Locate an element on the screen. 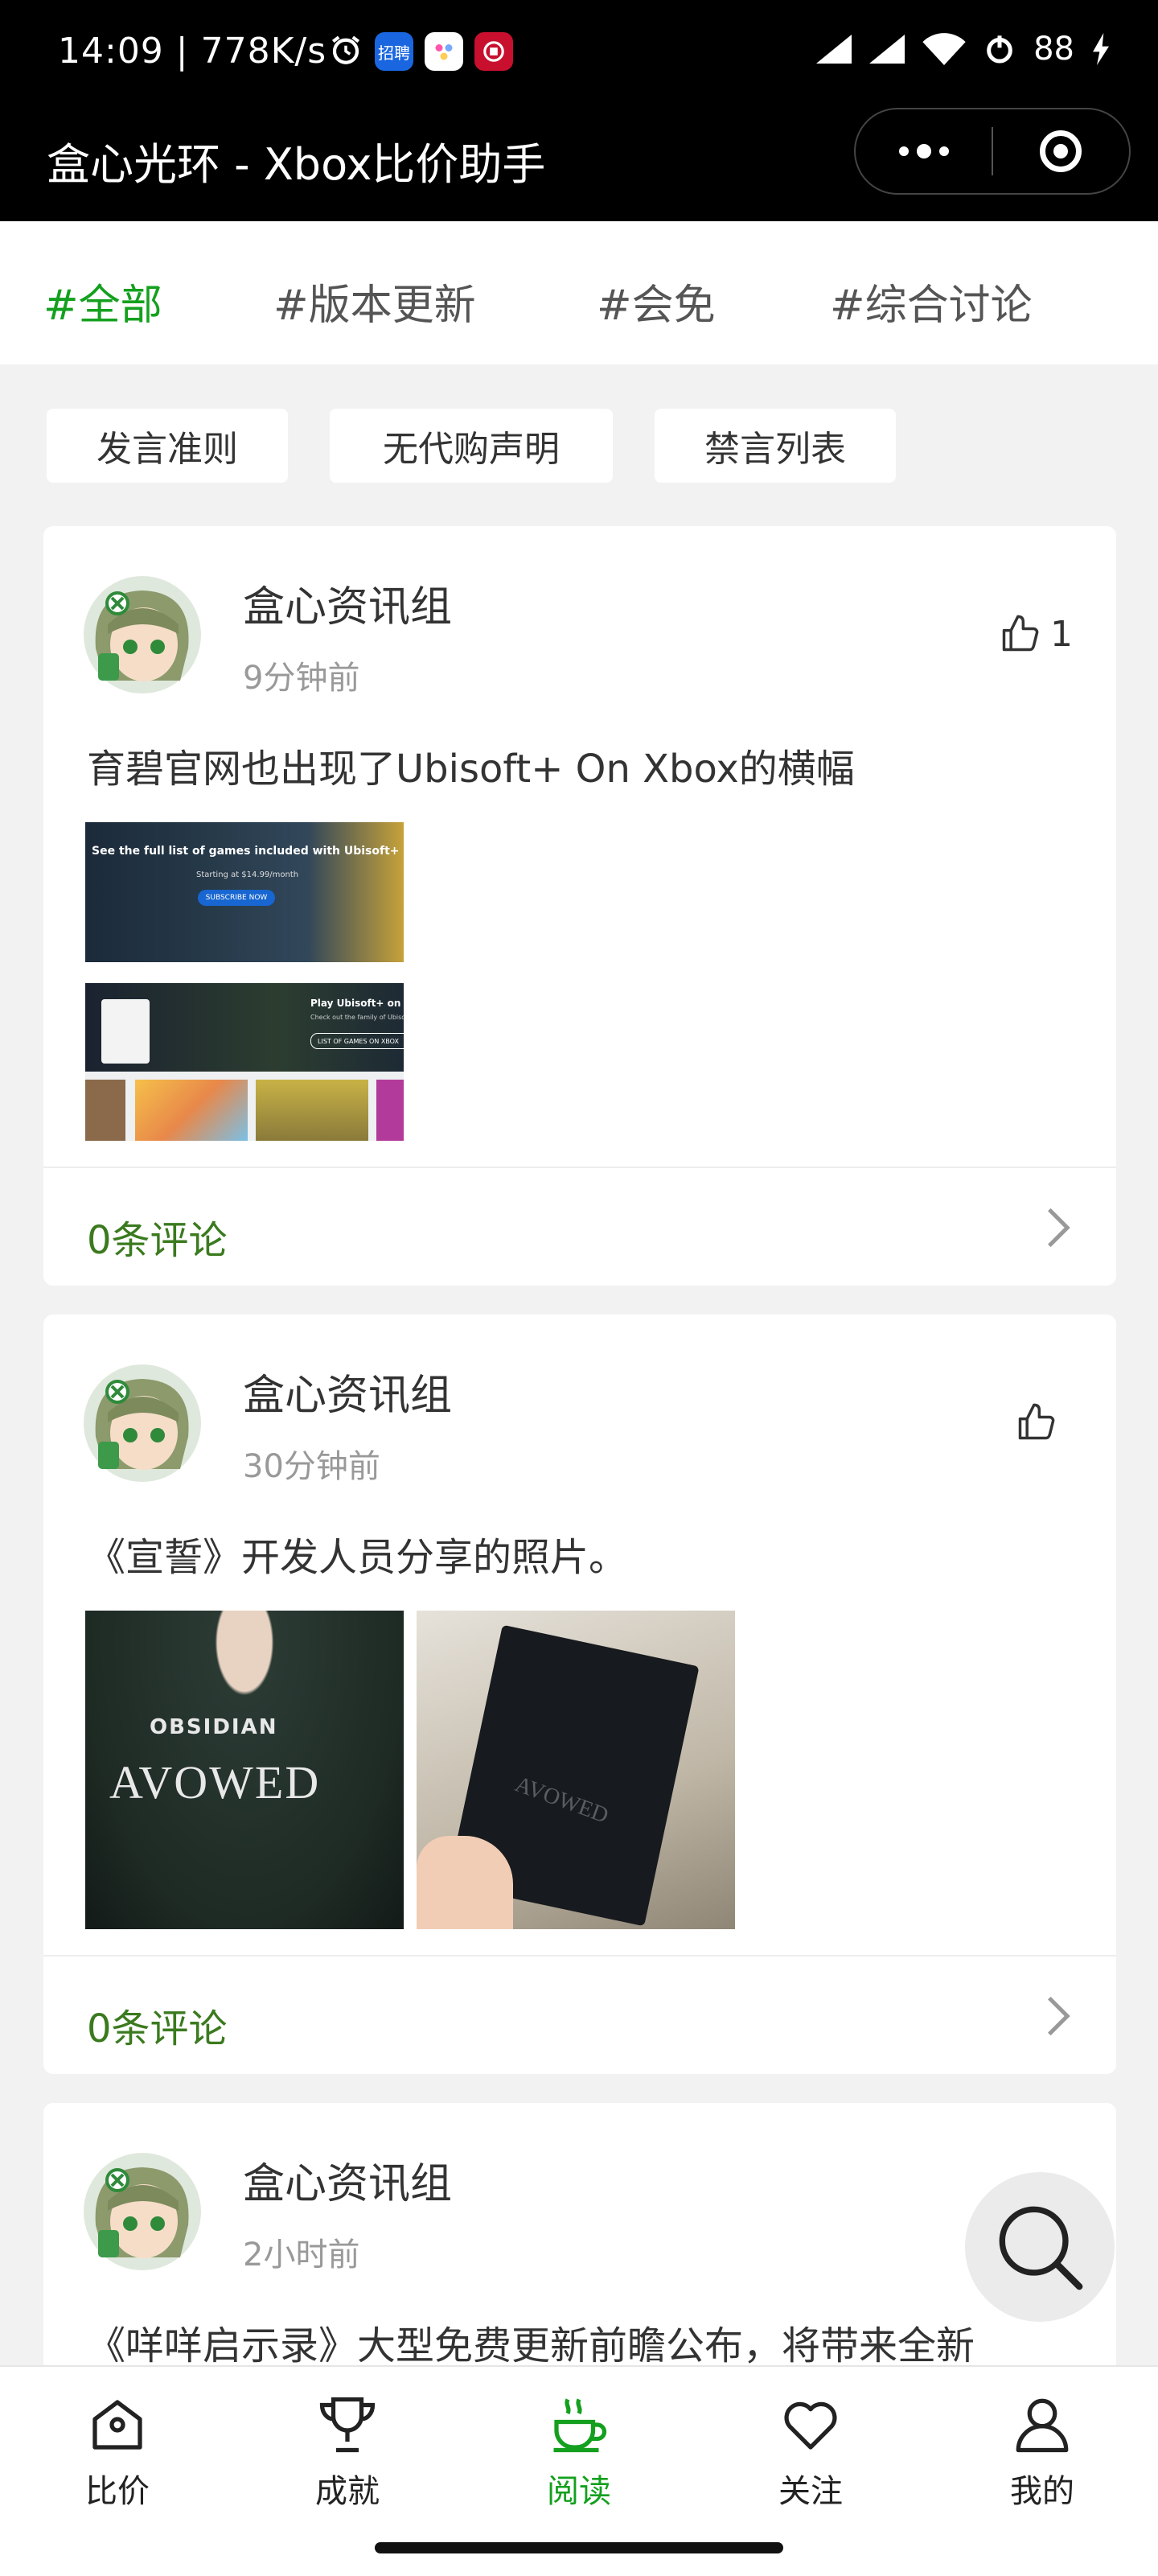 The height and width of the screenshot is (2576, 1158). nav-item-achievements: 成就 is located at coordinates (347, 2451).